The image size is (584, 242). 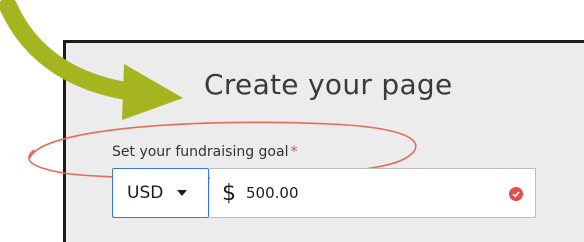 I want to click on required-marker: *, so click(x=294, y=152).